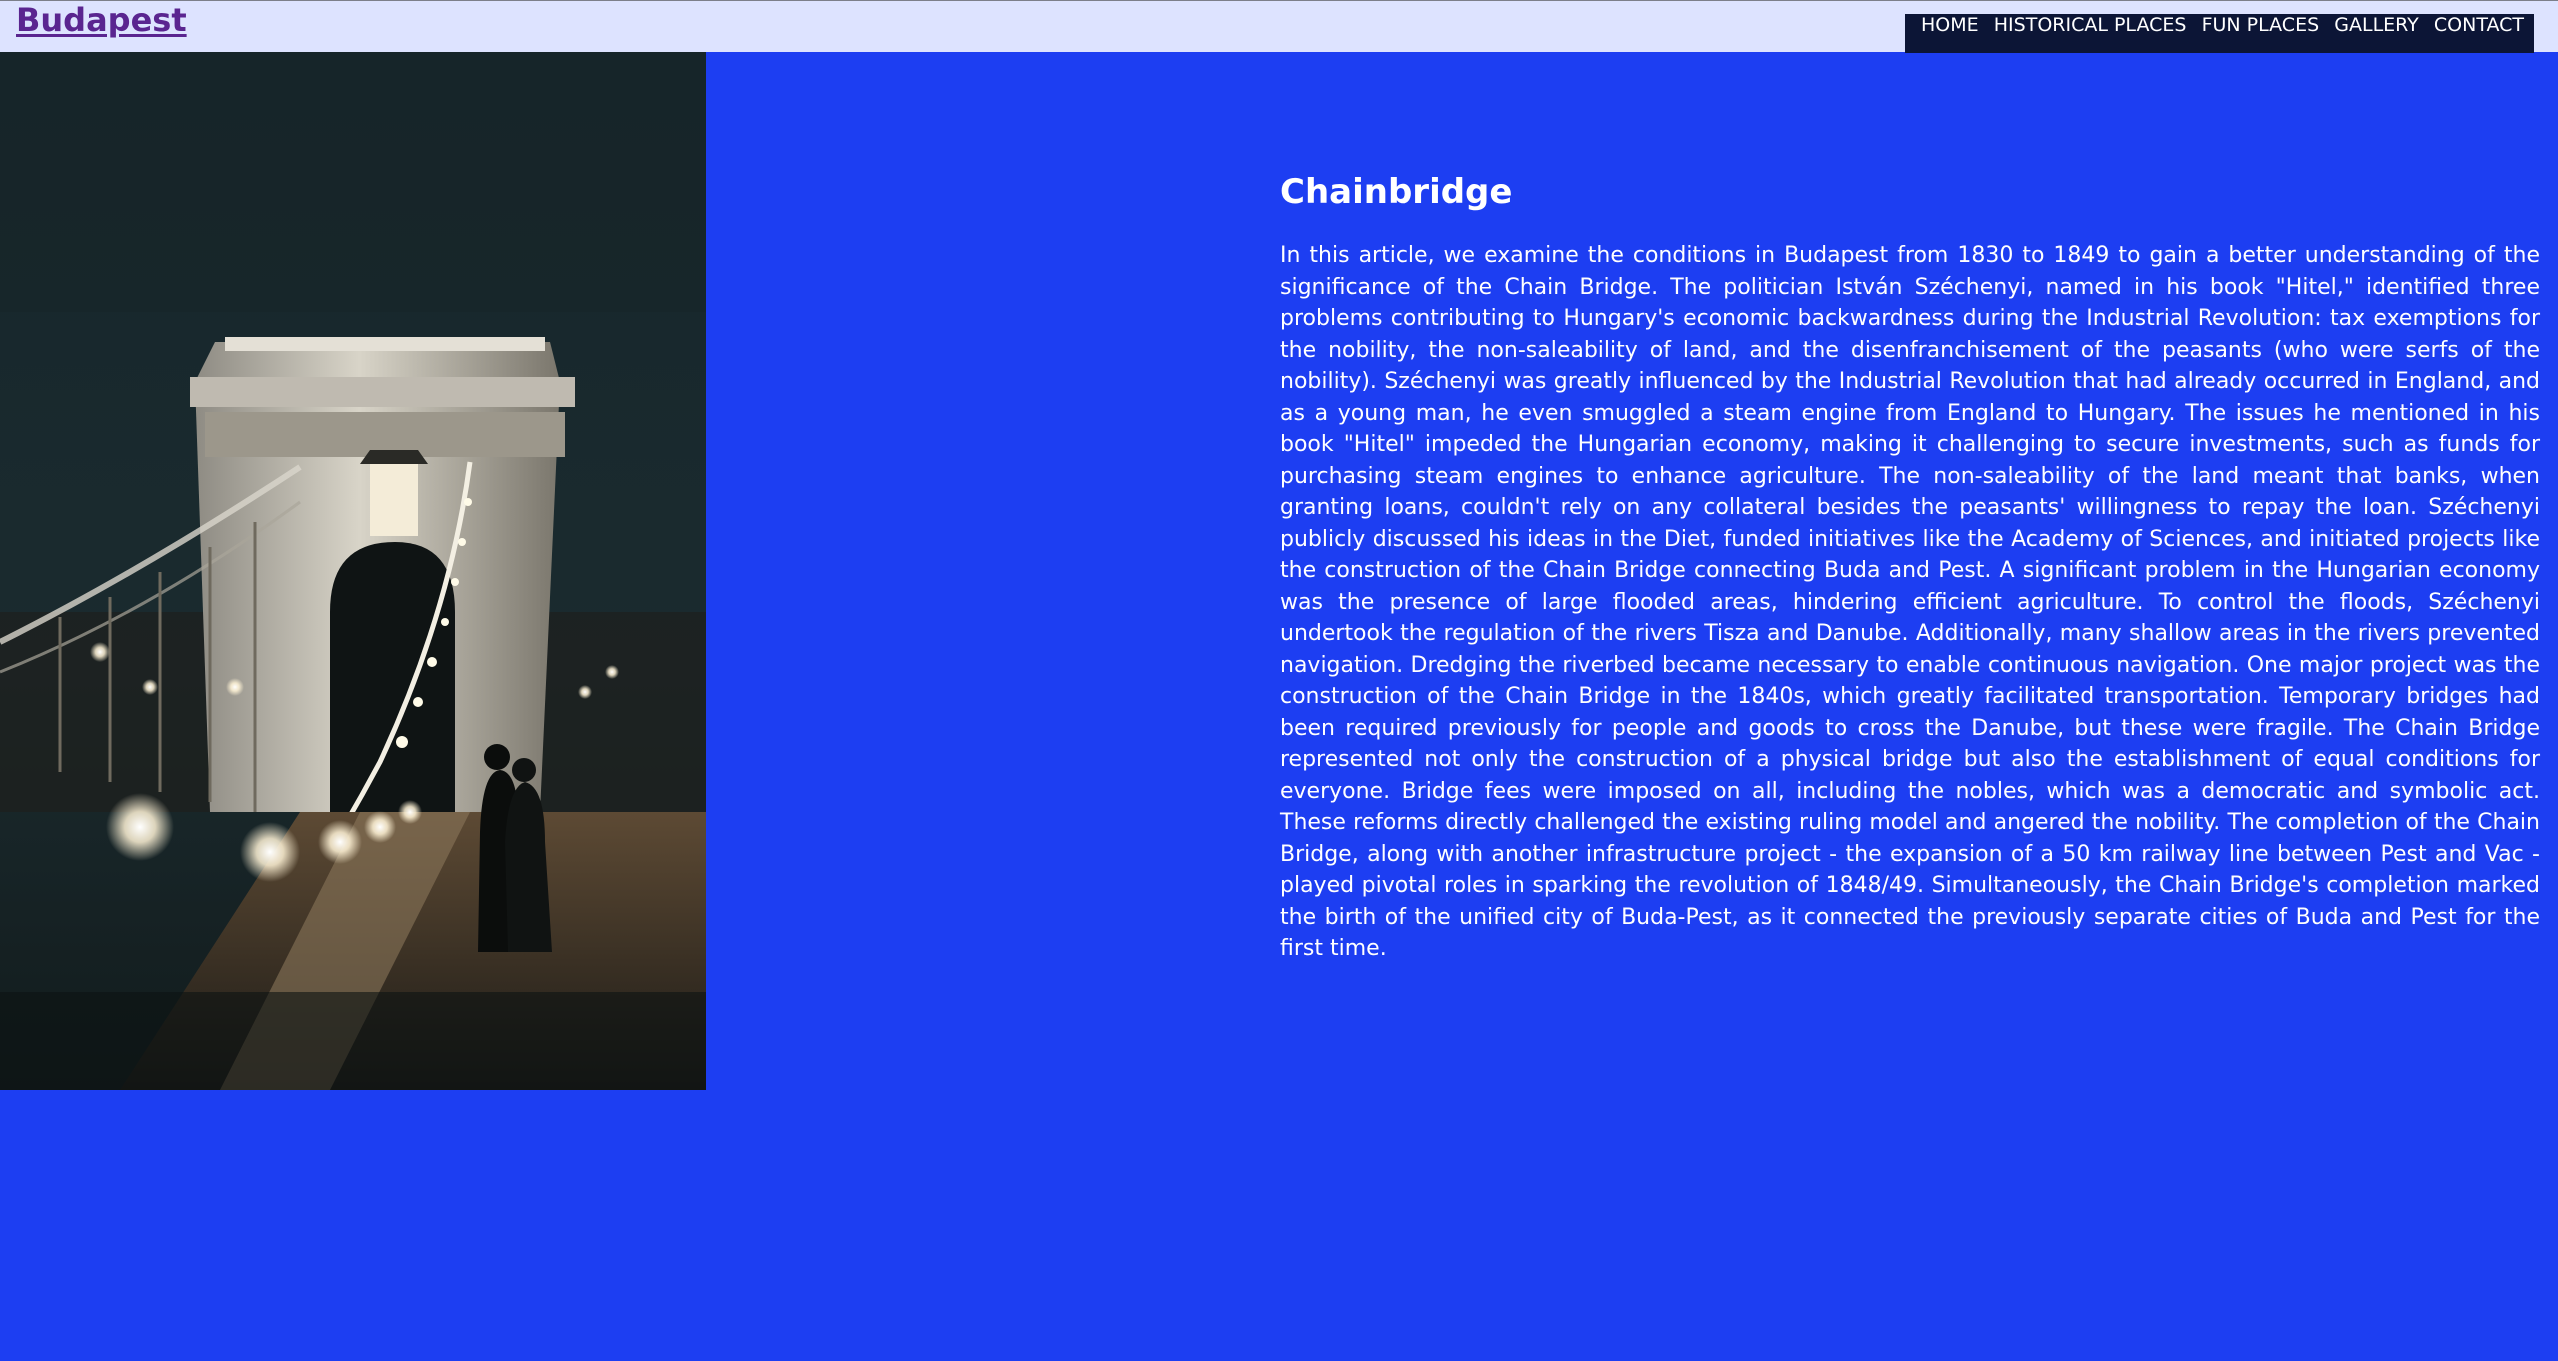 The width and height of the screenshot is (2558, 1361). Describe the element at coordinates (101, 20) in the screenshot. I see `brand-logo-link: Budapest` at that location.